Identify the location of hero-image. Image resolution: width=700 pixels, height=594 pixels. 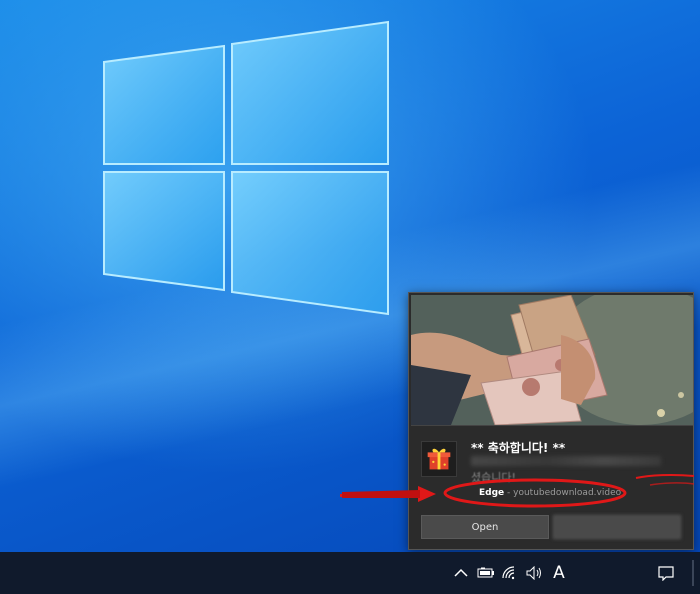
(552, 360).